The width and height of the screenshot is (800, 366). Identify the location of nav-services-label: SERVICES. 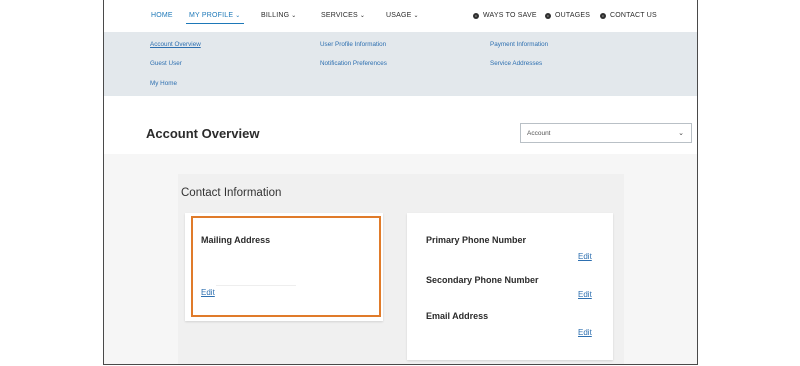
(339, 15).